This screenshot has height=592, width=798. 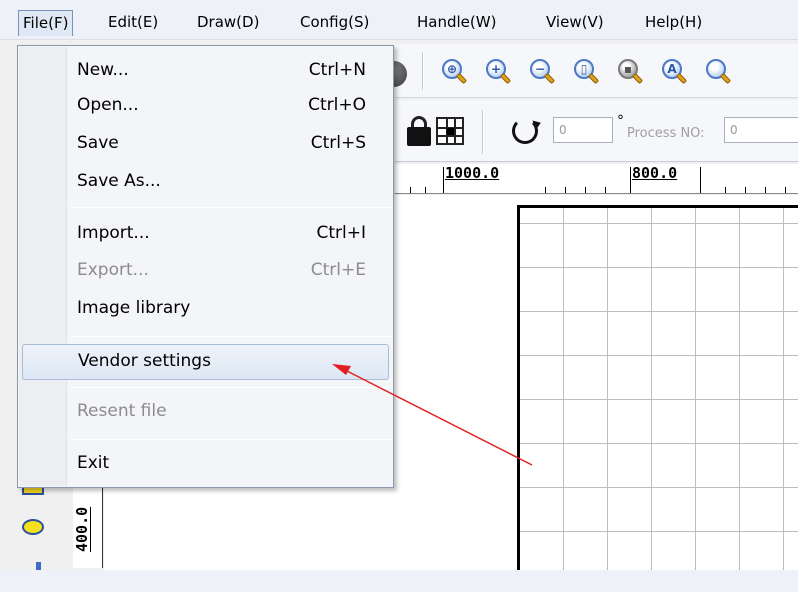 I want to click on grid-icon, so click(x=450, y=131).